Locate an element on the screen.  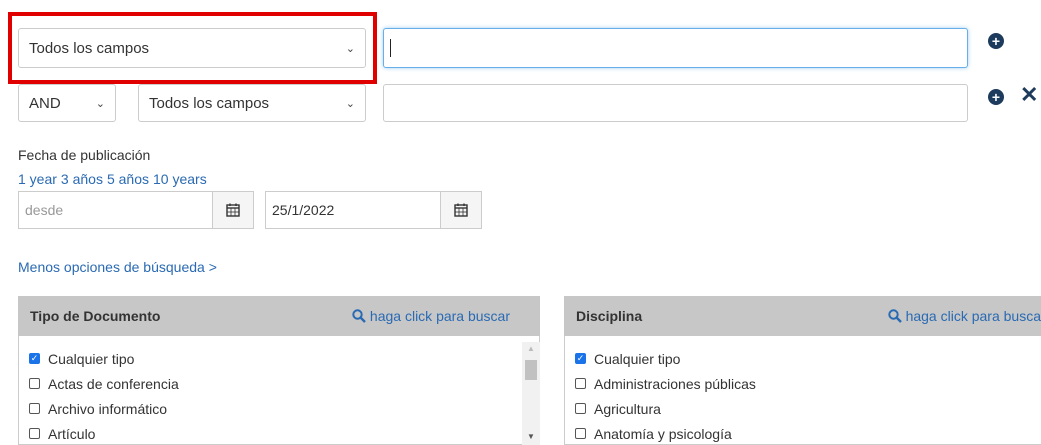
quick-link-3-years: 3 años is located at coordinates (82, 179).